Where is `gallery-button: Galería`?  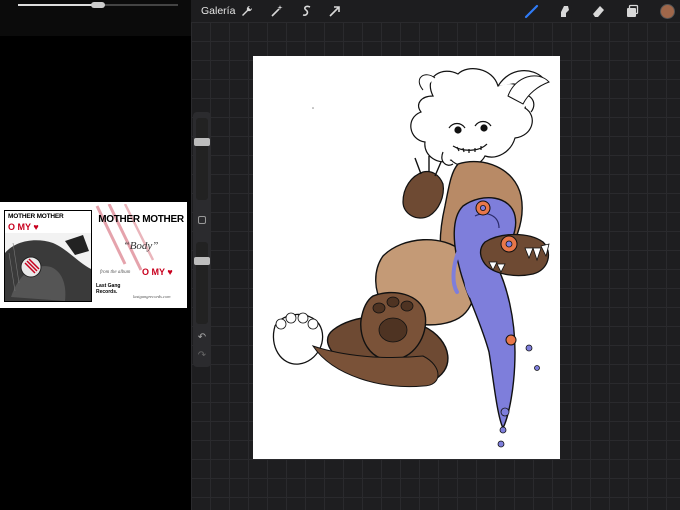 gallery-button: Galería is located at coordinates (218, 11).